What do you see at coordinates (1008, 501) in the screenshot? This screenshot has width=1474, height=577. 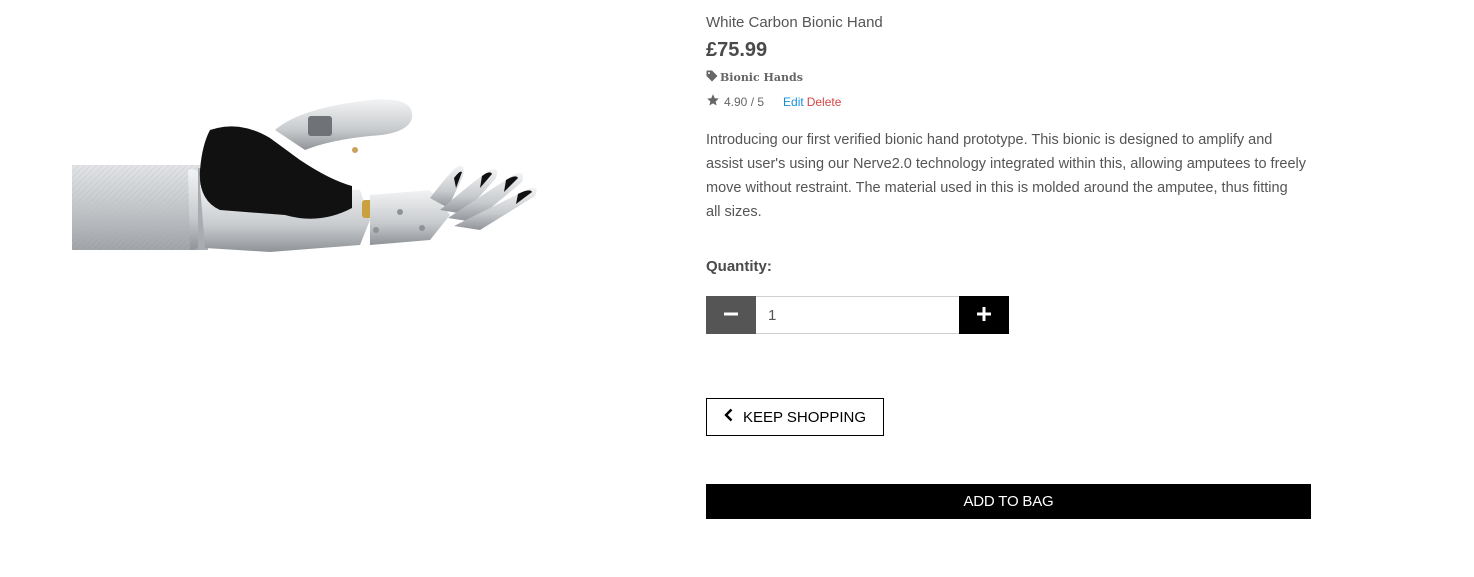 I see `add-to-bag-button: ADD TO BAG` at bounding box center [1008, 501].